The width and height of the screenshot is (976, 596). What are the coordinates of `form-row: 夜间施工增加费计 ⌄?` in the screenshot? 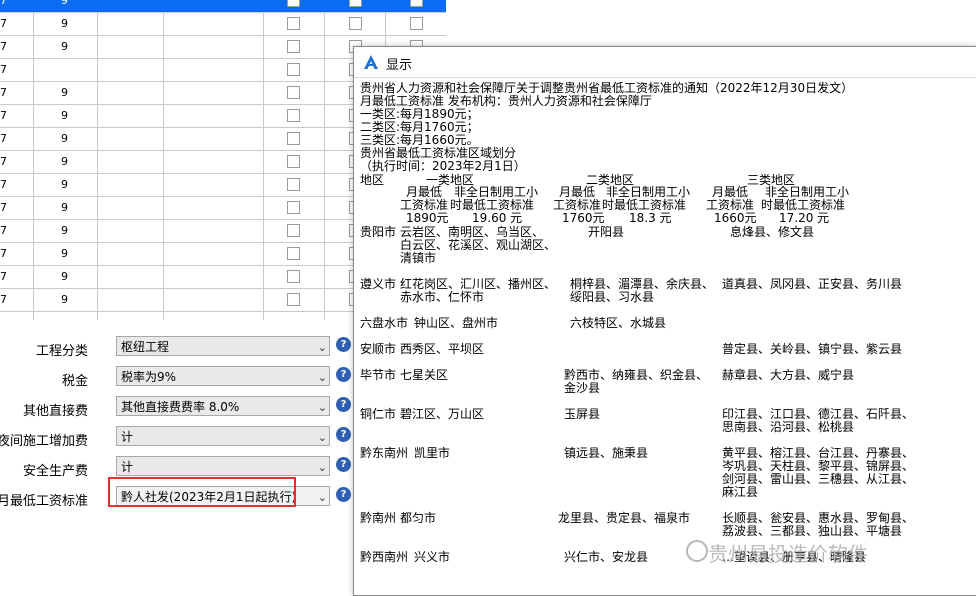 It's located at (178, 438).